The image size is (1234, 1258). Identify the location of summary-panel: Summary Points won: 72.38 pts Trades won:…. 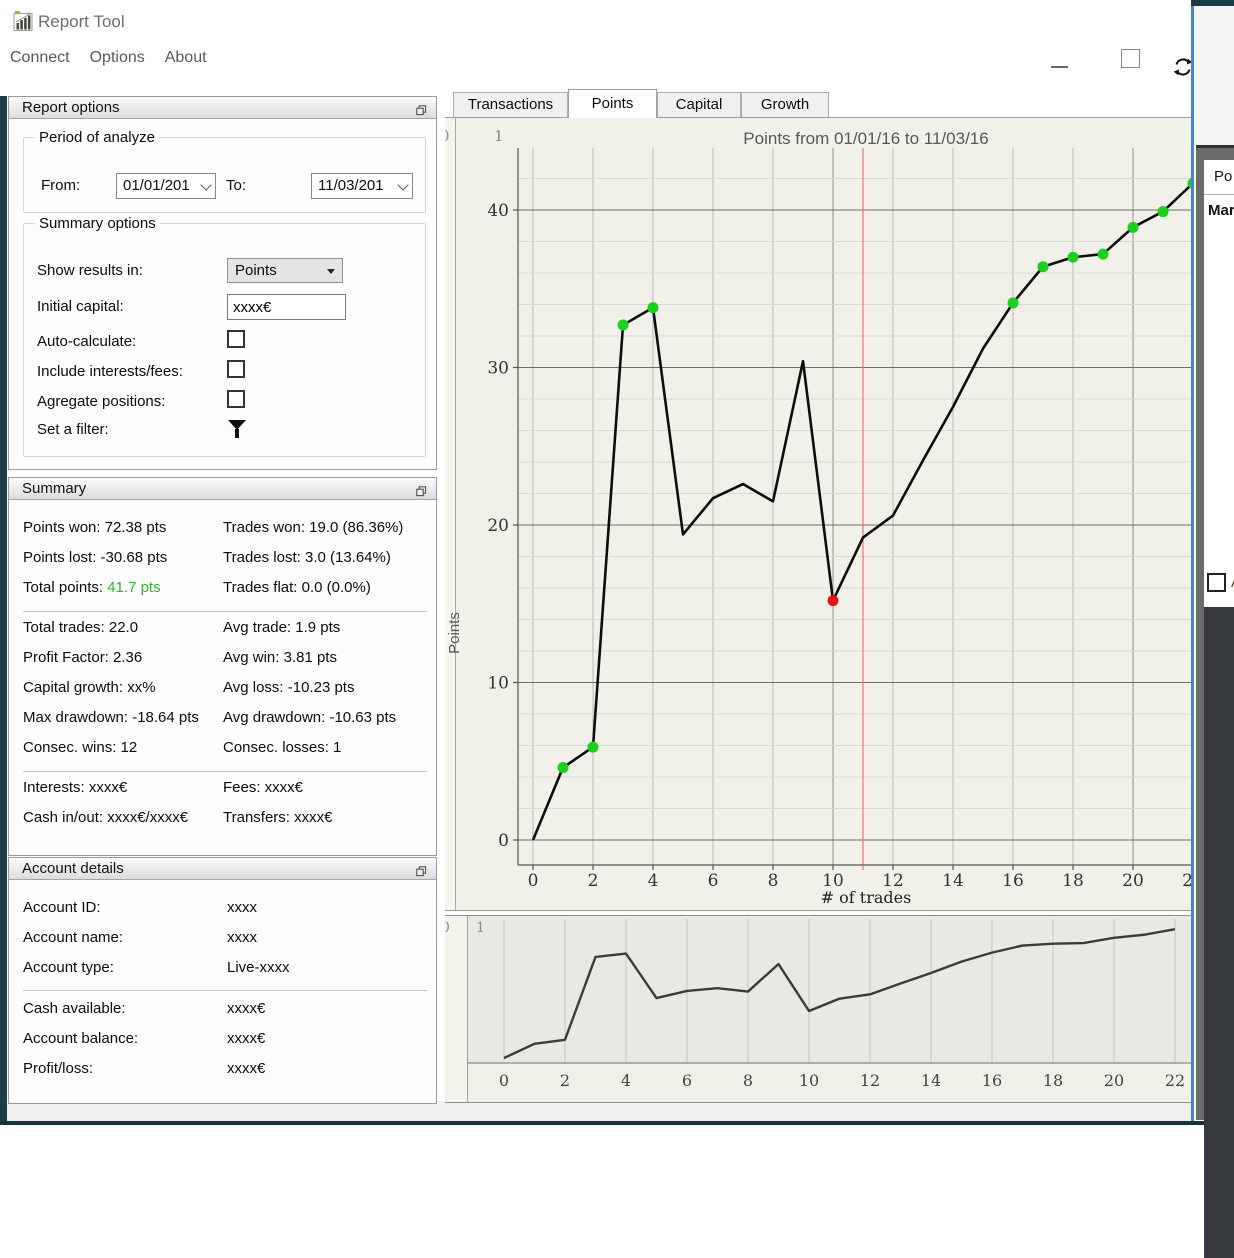
(222, 666).